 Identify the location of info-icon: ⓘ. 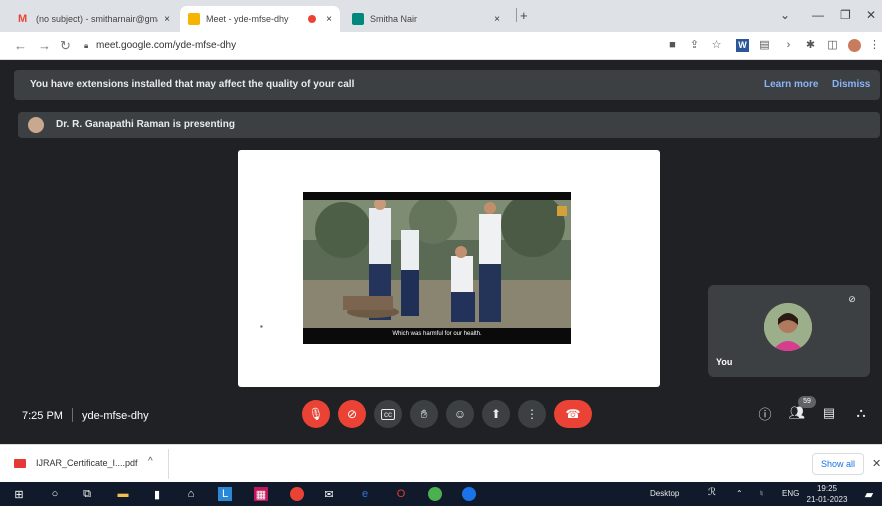
(765, 413).